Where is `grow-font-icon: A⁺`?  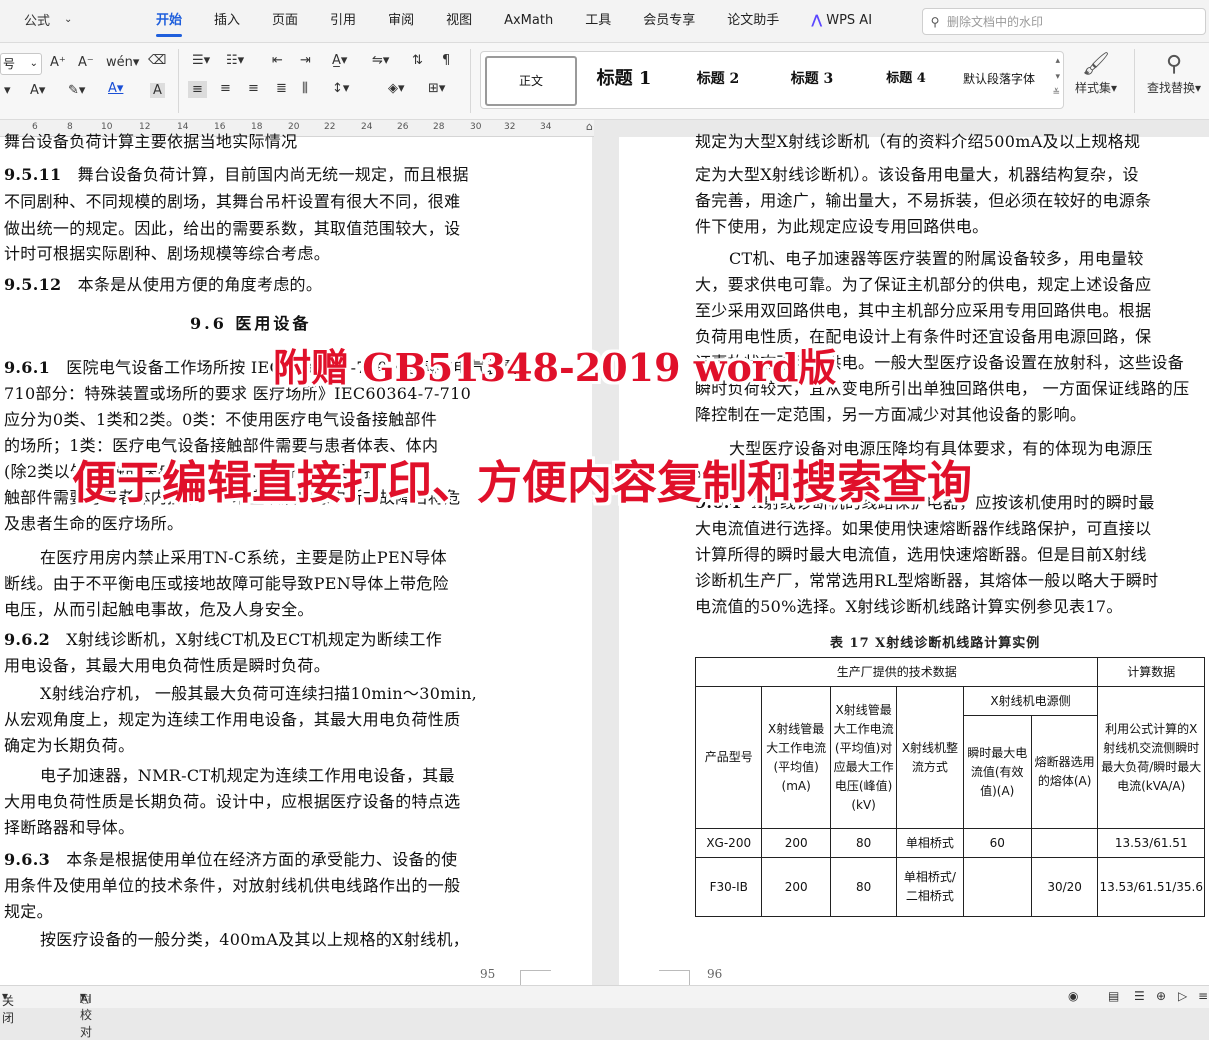 grow-font-icon: A⁺ is located at coordinates (58, 62).